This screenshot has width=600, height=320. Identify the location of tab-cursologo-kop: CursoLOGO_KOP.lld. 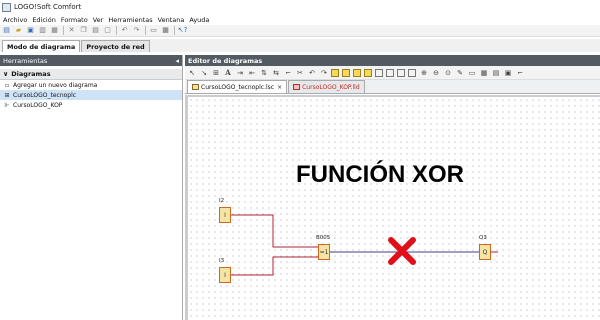
(326, 86).